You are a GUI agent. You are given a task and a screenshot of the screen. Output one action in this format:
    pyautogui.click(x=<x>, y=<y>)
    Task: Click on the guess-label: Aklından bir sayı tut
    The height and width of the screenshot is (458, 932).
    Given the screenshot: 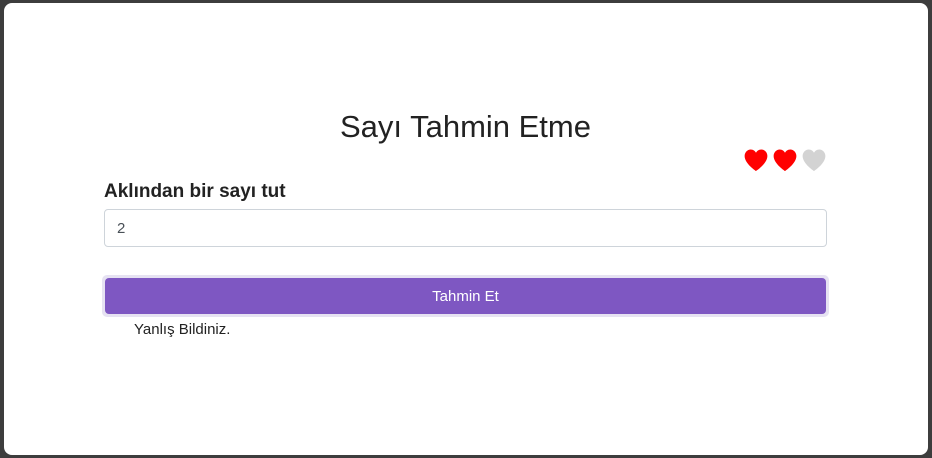 What is the action you would take?
    pyautogui.click(x=195, y=191)
    